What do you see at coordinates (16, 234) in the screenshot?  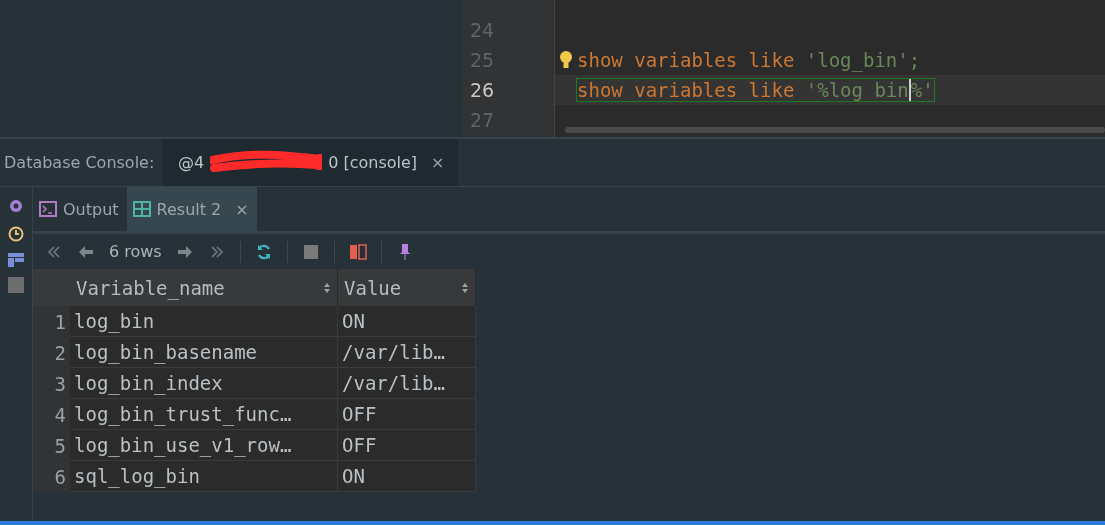 I see `history-icon` at bounding box center [16, 234].